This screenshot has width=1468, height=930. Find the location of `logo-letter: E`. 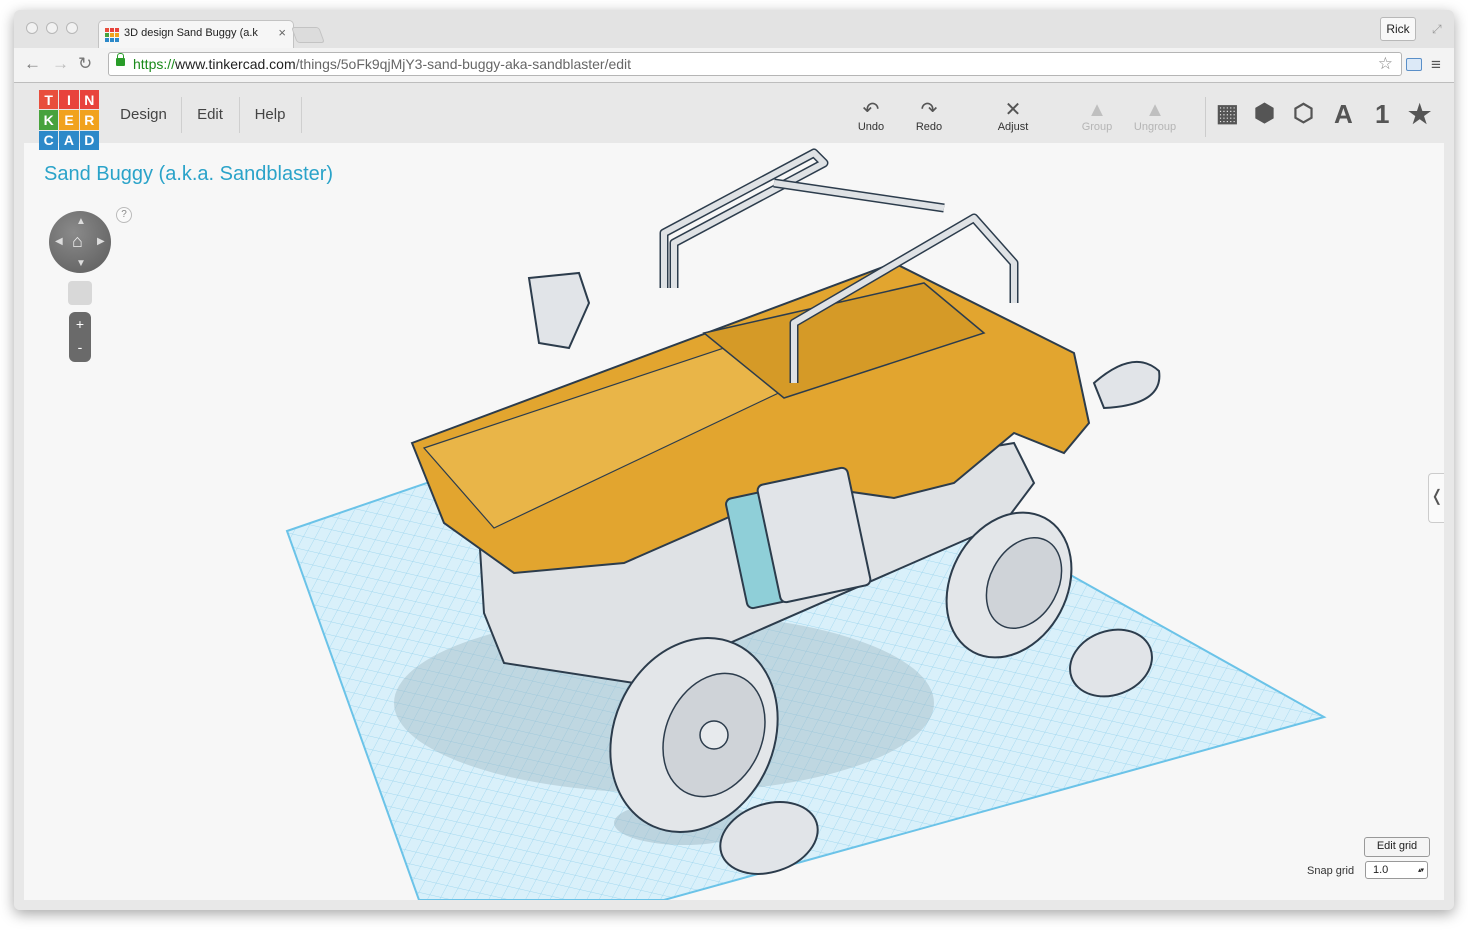

logo-letter: E is located at coordinates (69, 120).